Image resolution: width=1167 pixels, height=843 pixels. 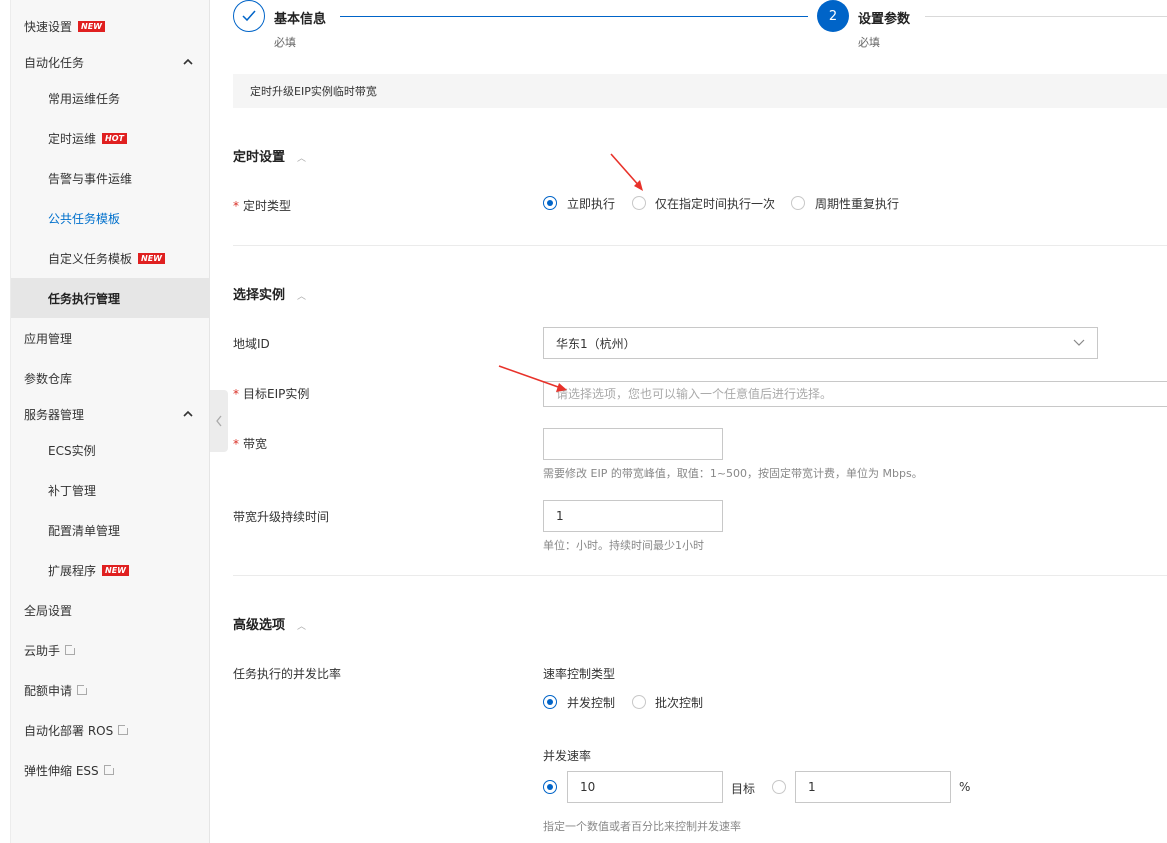 What do you see at coordinates (642, 826) in the screenshot?
I see `rate-help: 指定一个数值或者百分比来控制并发速率` at bounding box center [642, 826].